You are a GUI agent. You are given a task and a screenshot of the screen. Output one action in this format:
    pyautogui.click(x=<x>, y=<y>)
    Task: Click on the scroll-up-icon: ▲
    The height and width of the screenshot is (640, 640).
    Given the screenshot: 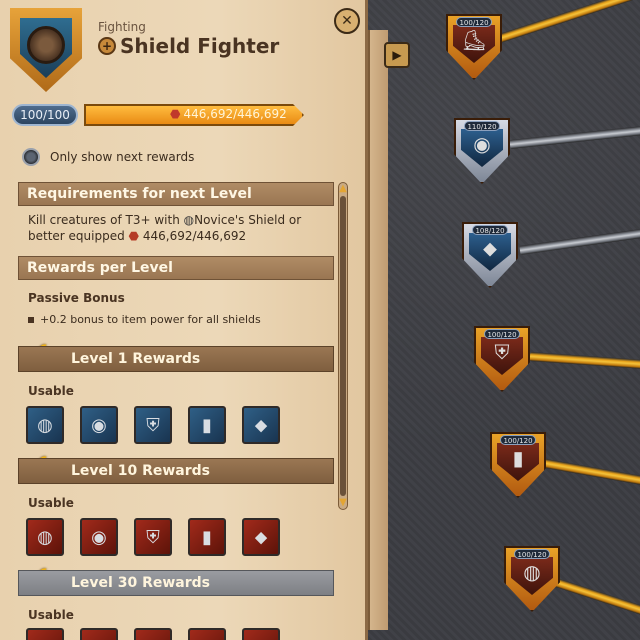 What is the action you would take?
    pyautogui.click(x=343, y=189)
    